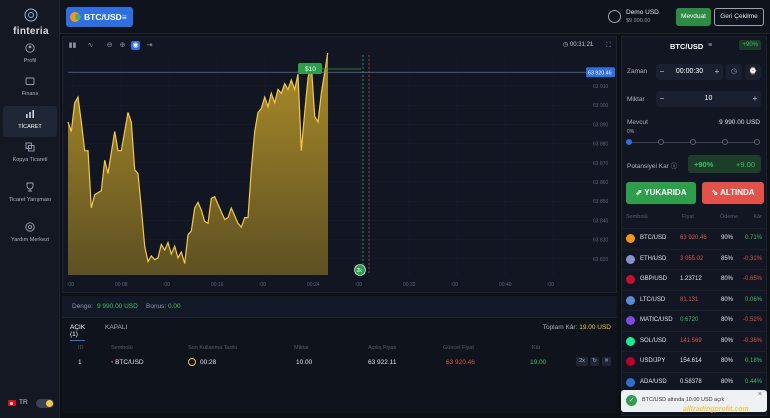  What do you see at coordinates (694, 258) in the screenshot?
I see `market-row: ETH/USD 3 055.02 85% -0.31%` at bounding box center [694, 258].